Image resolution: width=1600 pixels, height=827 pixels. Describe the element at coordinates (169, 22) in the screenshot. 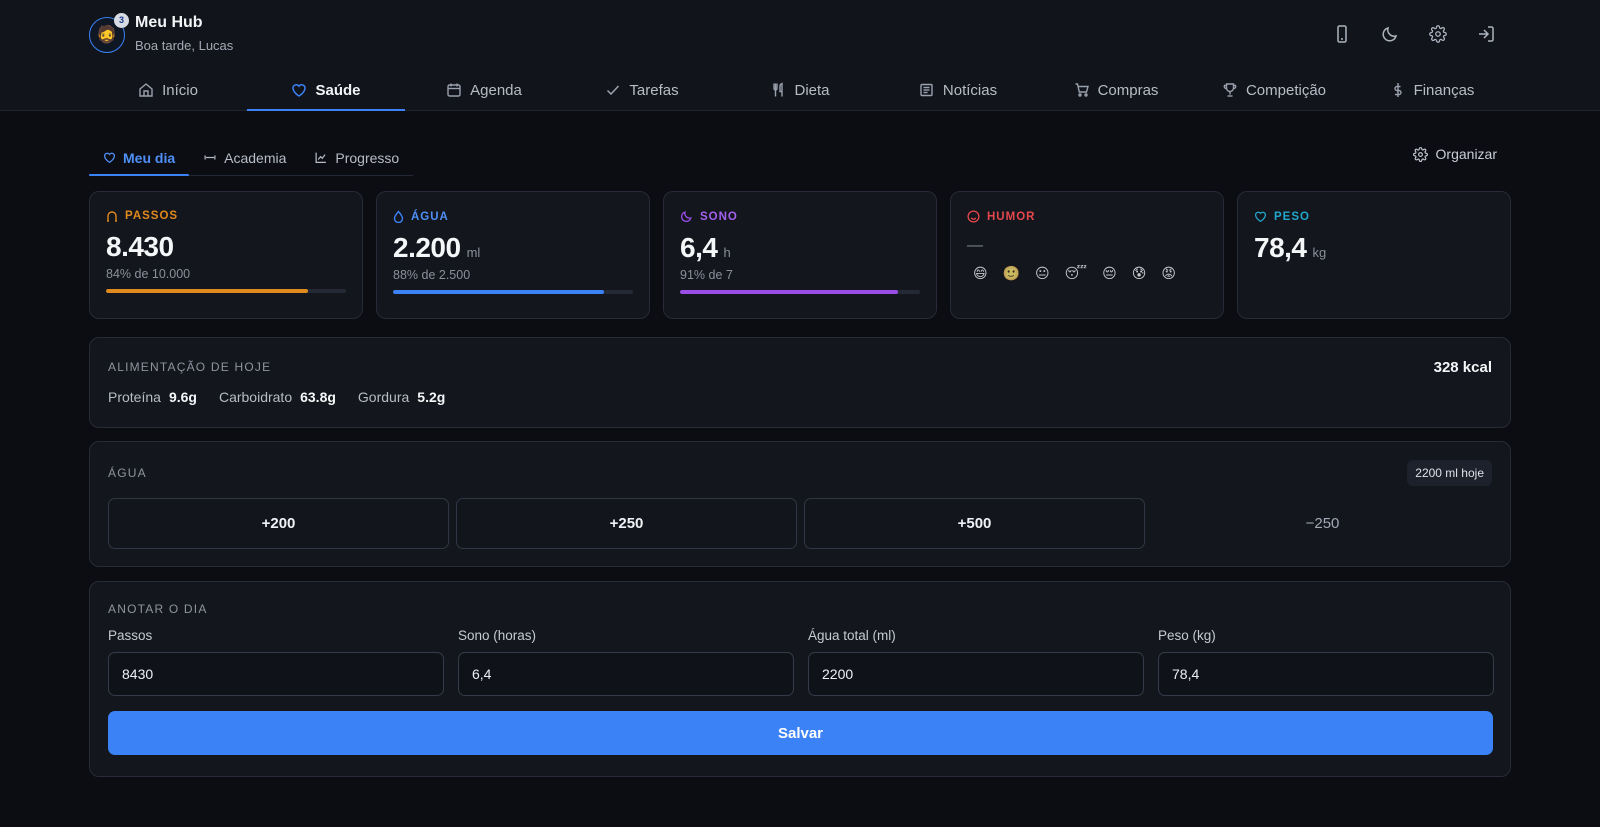

I see `app-title: Meu Hub` at that location.